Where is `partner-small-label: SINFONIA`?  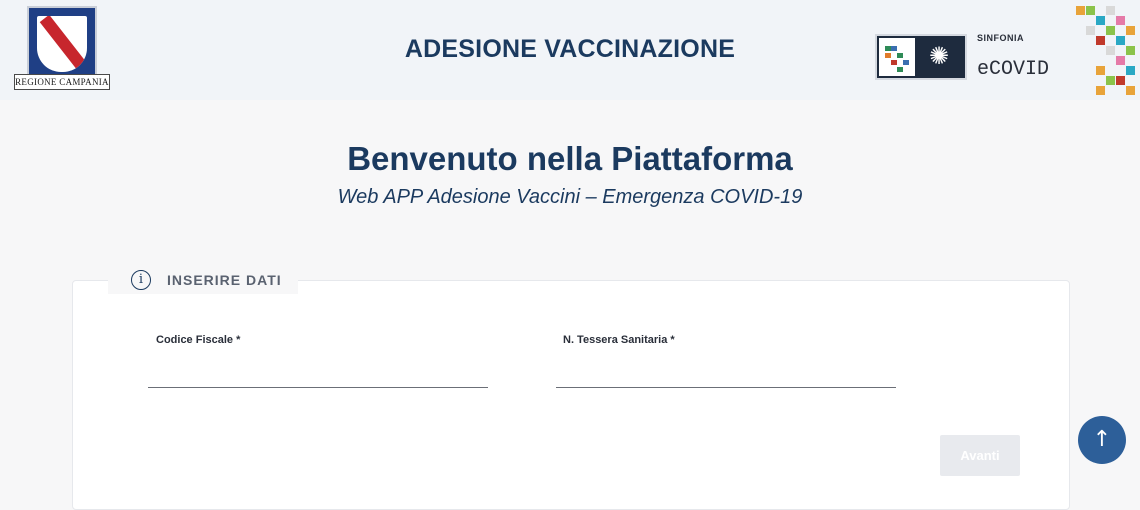 partner-small-label: SINFONIA is located at coordinates (1001, 38).